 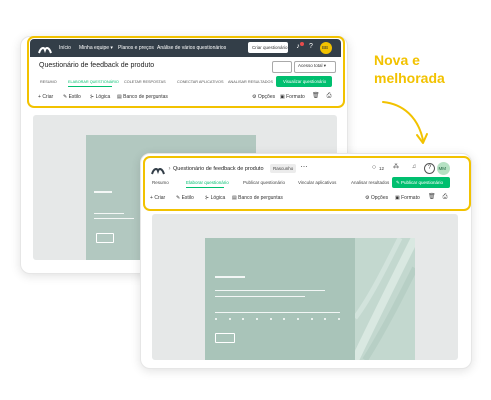 I want to click on new-logo-icon, so click(x=158, y=169).